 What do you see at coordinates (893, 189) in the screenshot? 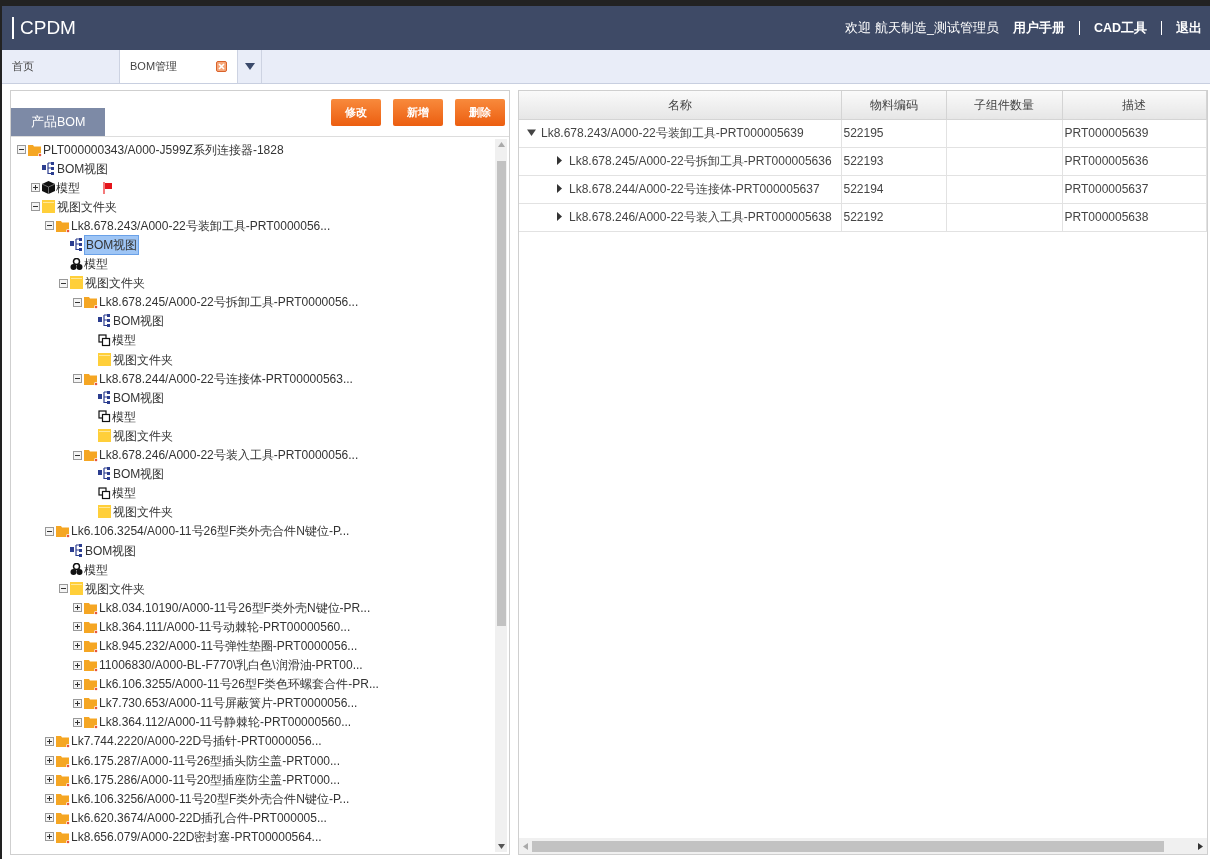
I see `table-cell: 522194` at bounding box center [893, 189].